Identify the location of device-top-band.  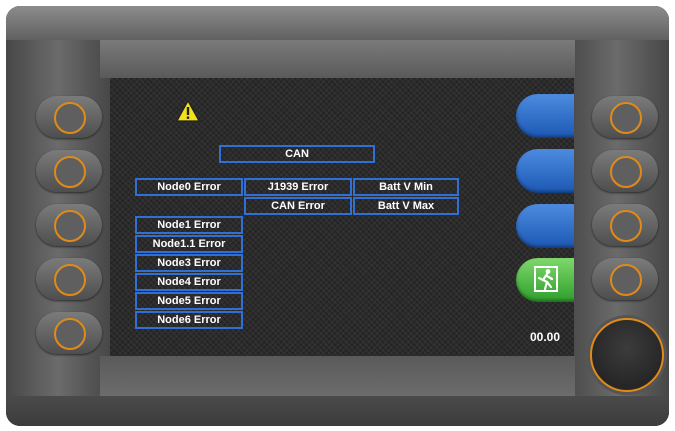
(337, 24).